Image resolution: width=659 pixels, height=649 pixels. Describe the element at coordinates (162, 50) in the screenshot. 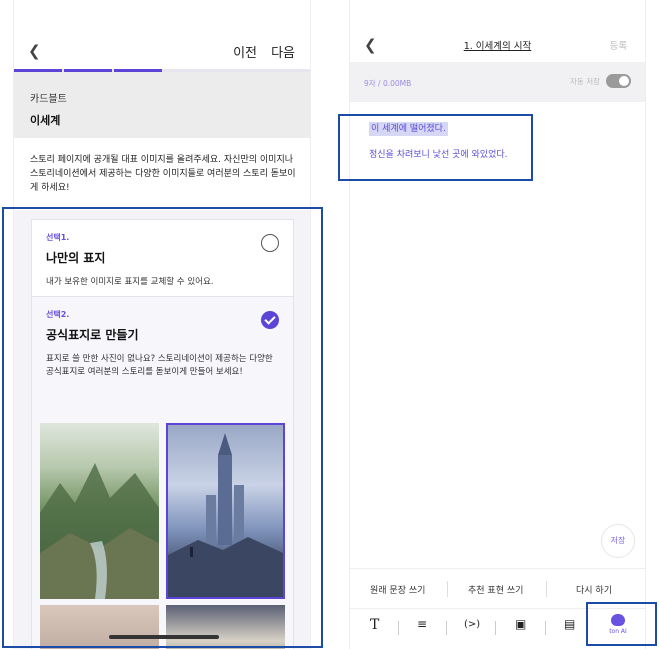

I see `top-nav: ❮ 이전 다음` at that location.